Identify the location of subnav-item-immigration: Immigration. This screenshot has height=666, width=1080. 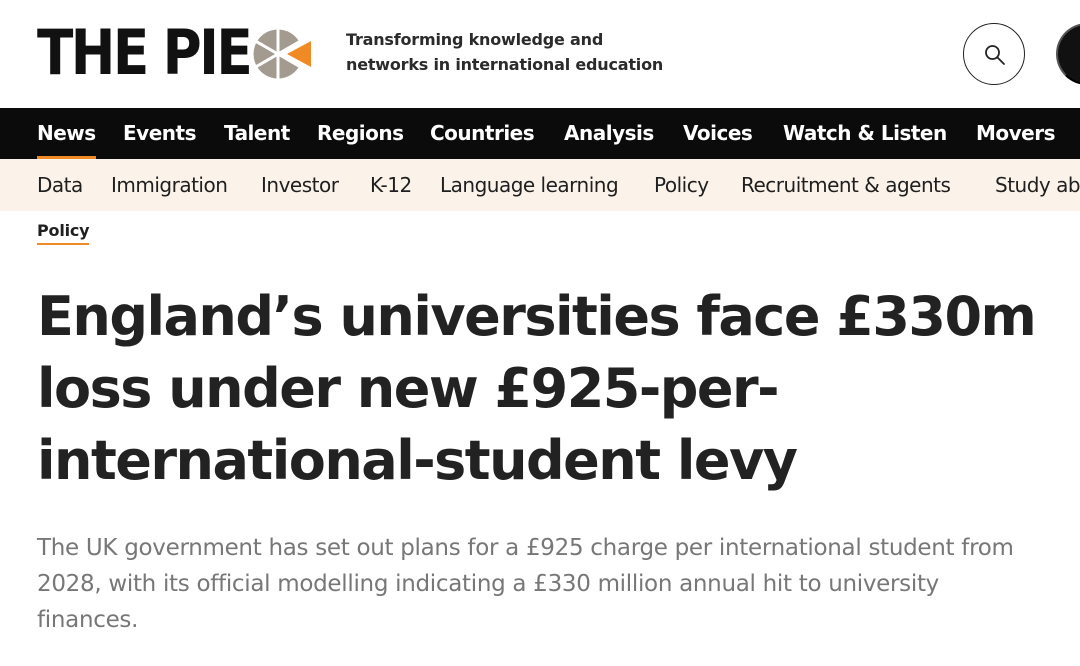
(169, 185).